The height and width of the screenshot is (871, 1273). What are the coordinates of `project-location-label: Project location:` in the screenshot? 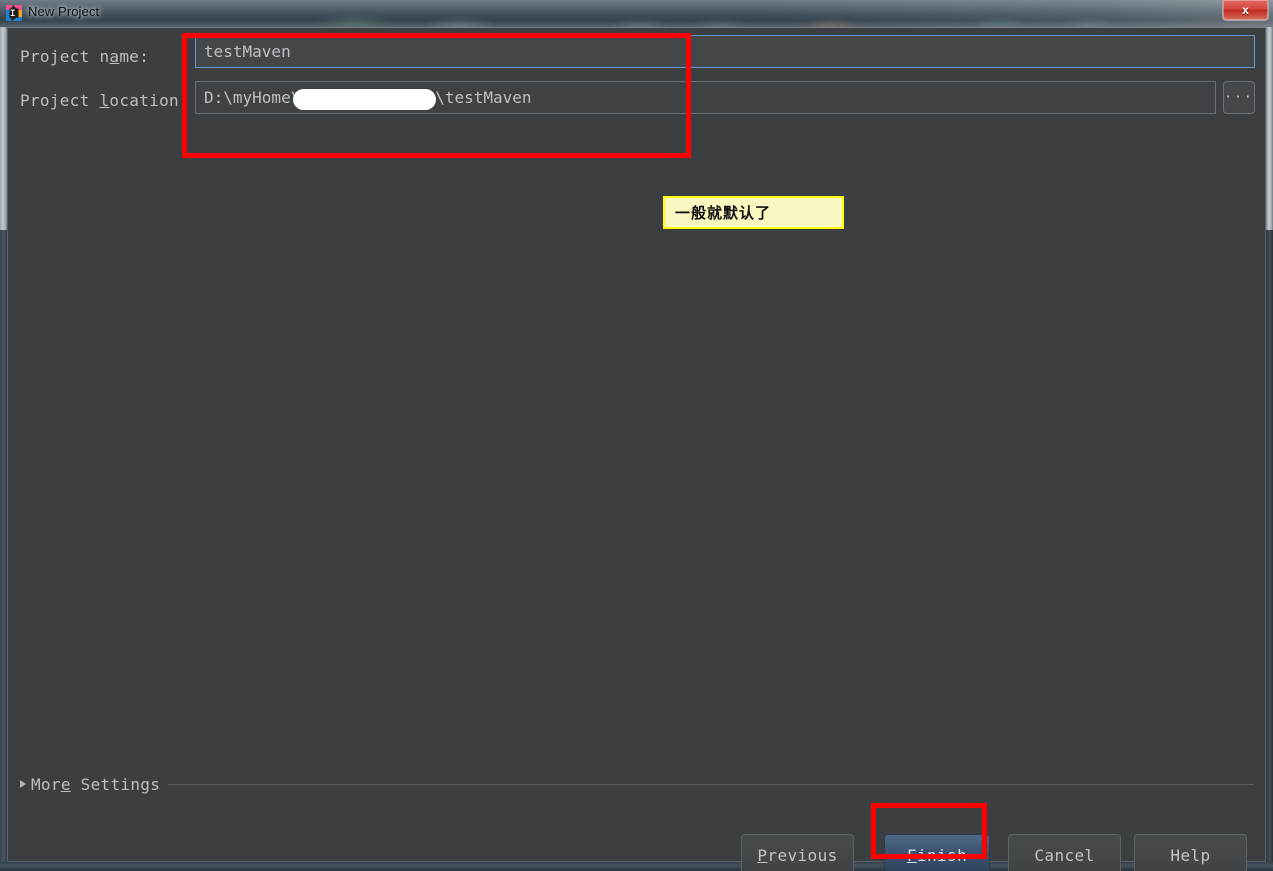 It's located at (104, 100).